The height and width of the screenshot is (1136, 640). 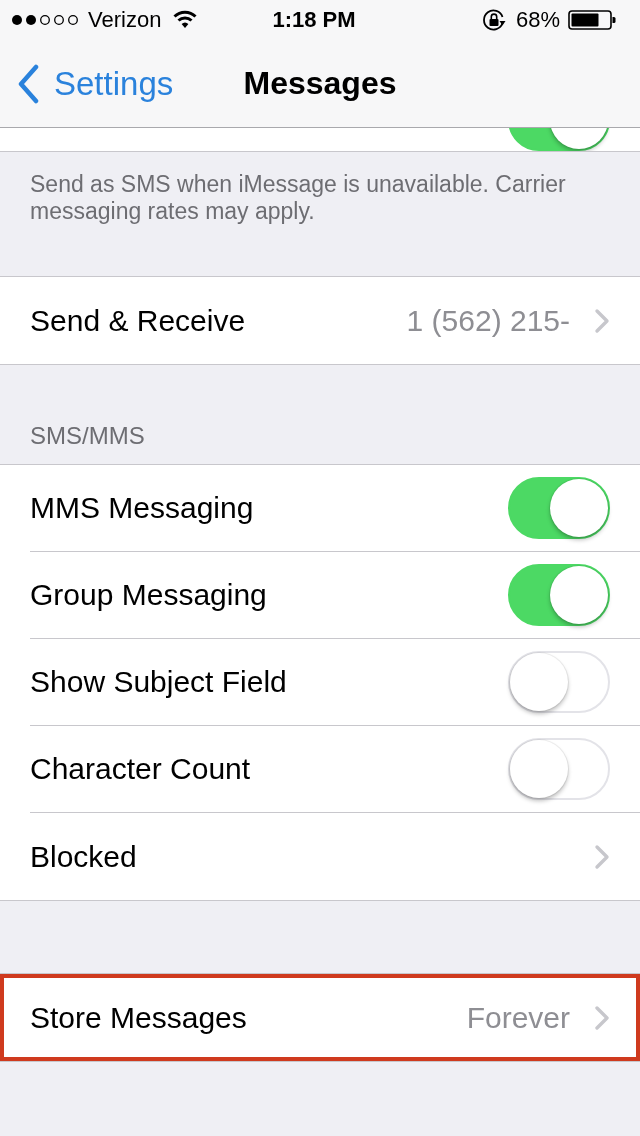 I want to click on section-header: SMS/MMS, so click(x=87, y=436).